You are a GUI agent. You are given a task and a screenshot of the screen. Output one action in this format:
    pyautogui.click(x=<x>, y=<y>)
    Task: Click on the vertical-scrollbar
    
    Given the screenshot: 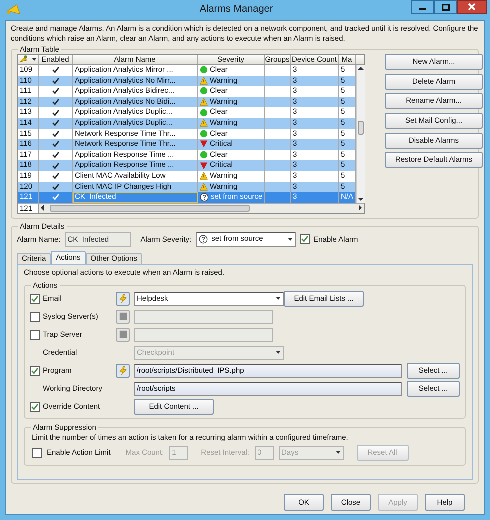 What is the action you would take?
    pyautogui.click(x=360, y=134)
    